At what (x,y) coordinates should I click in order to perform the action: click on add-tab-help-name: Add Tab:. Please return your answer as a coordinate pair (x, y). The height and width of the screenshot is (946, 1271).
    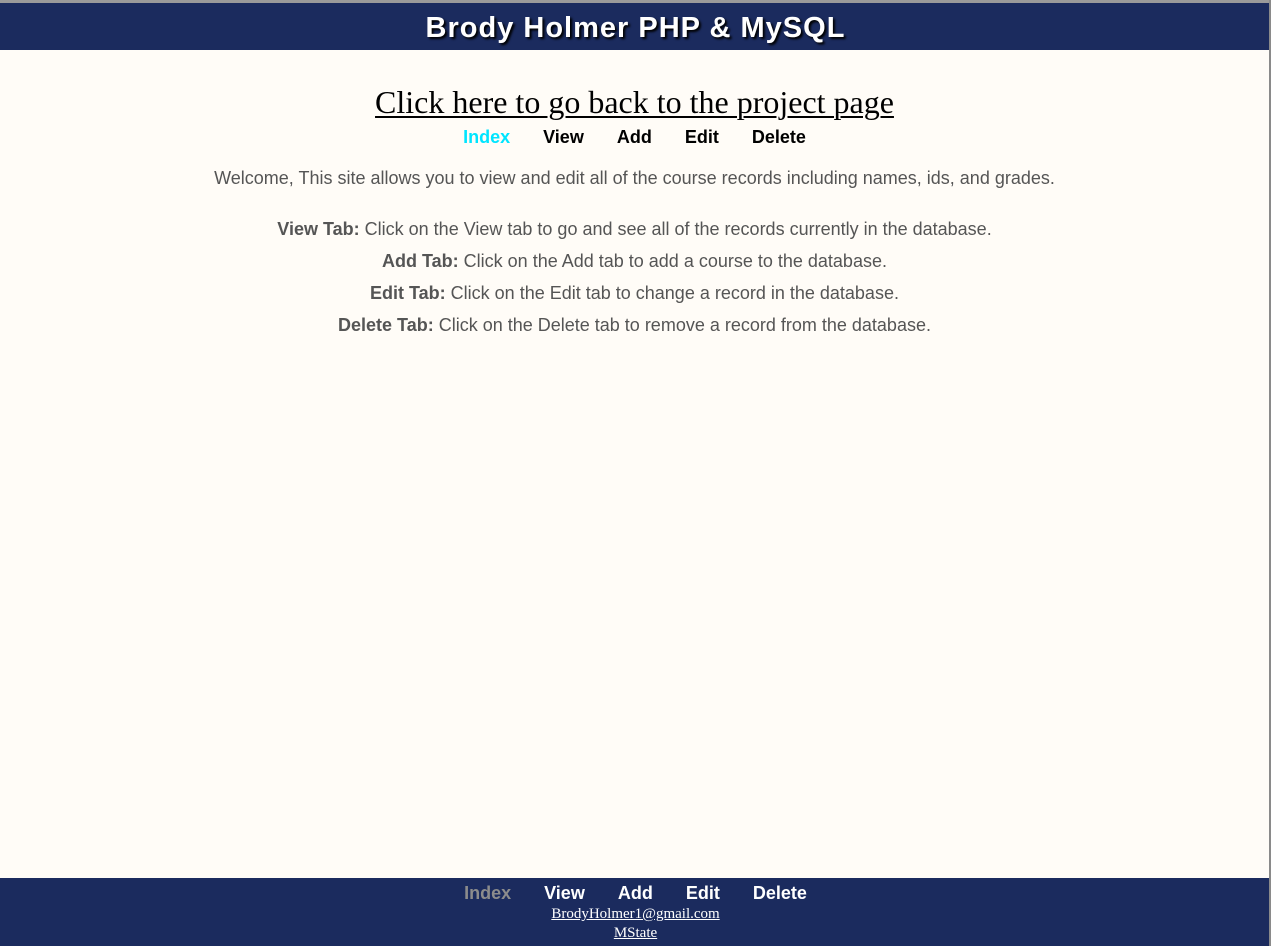
    Looking at the image, I should click on (420, 261).